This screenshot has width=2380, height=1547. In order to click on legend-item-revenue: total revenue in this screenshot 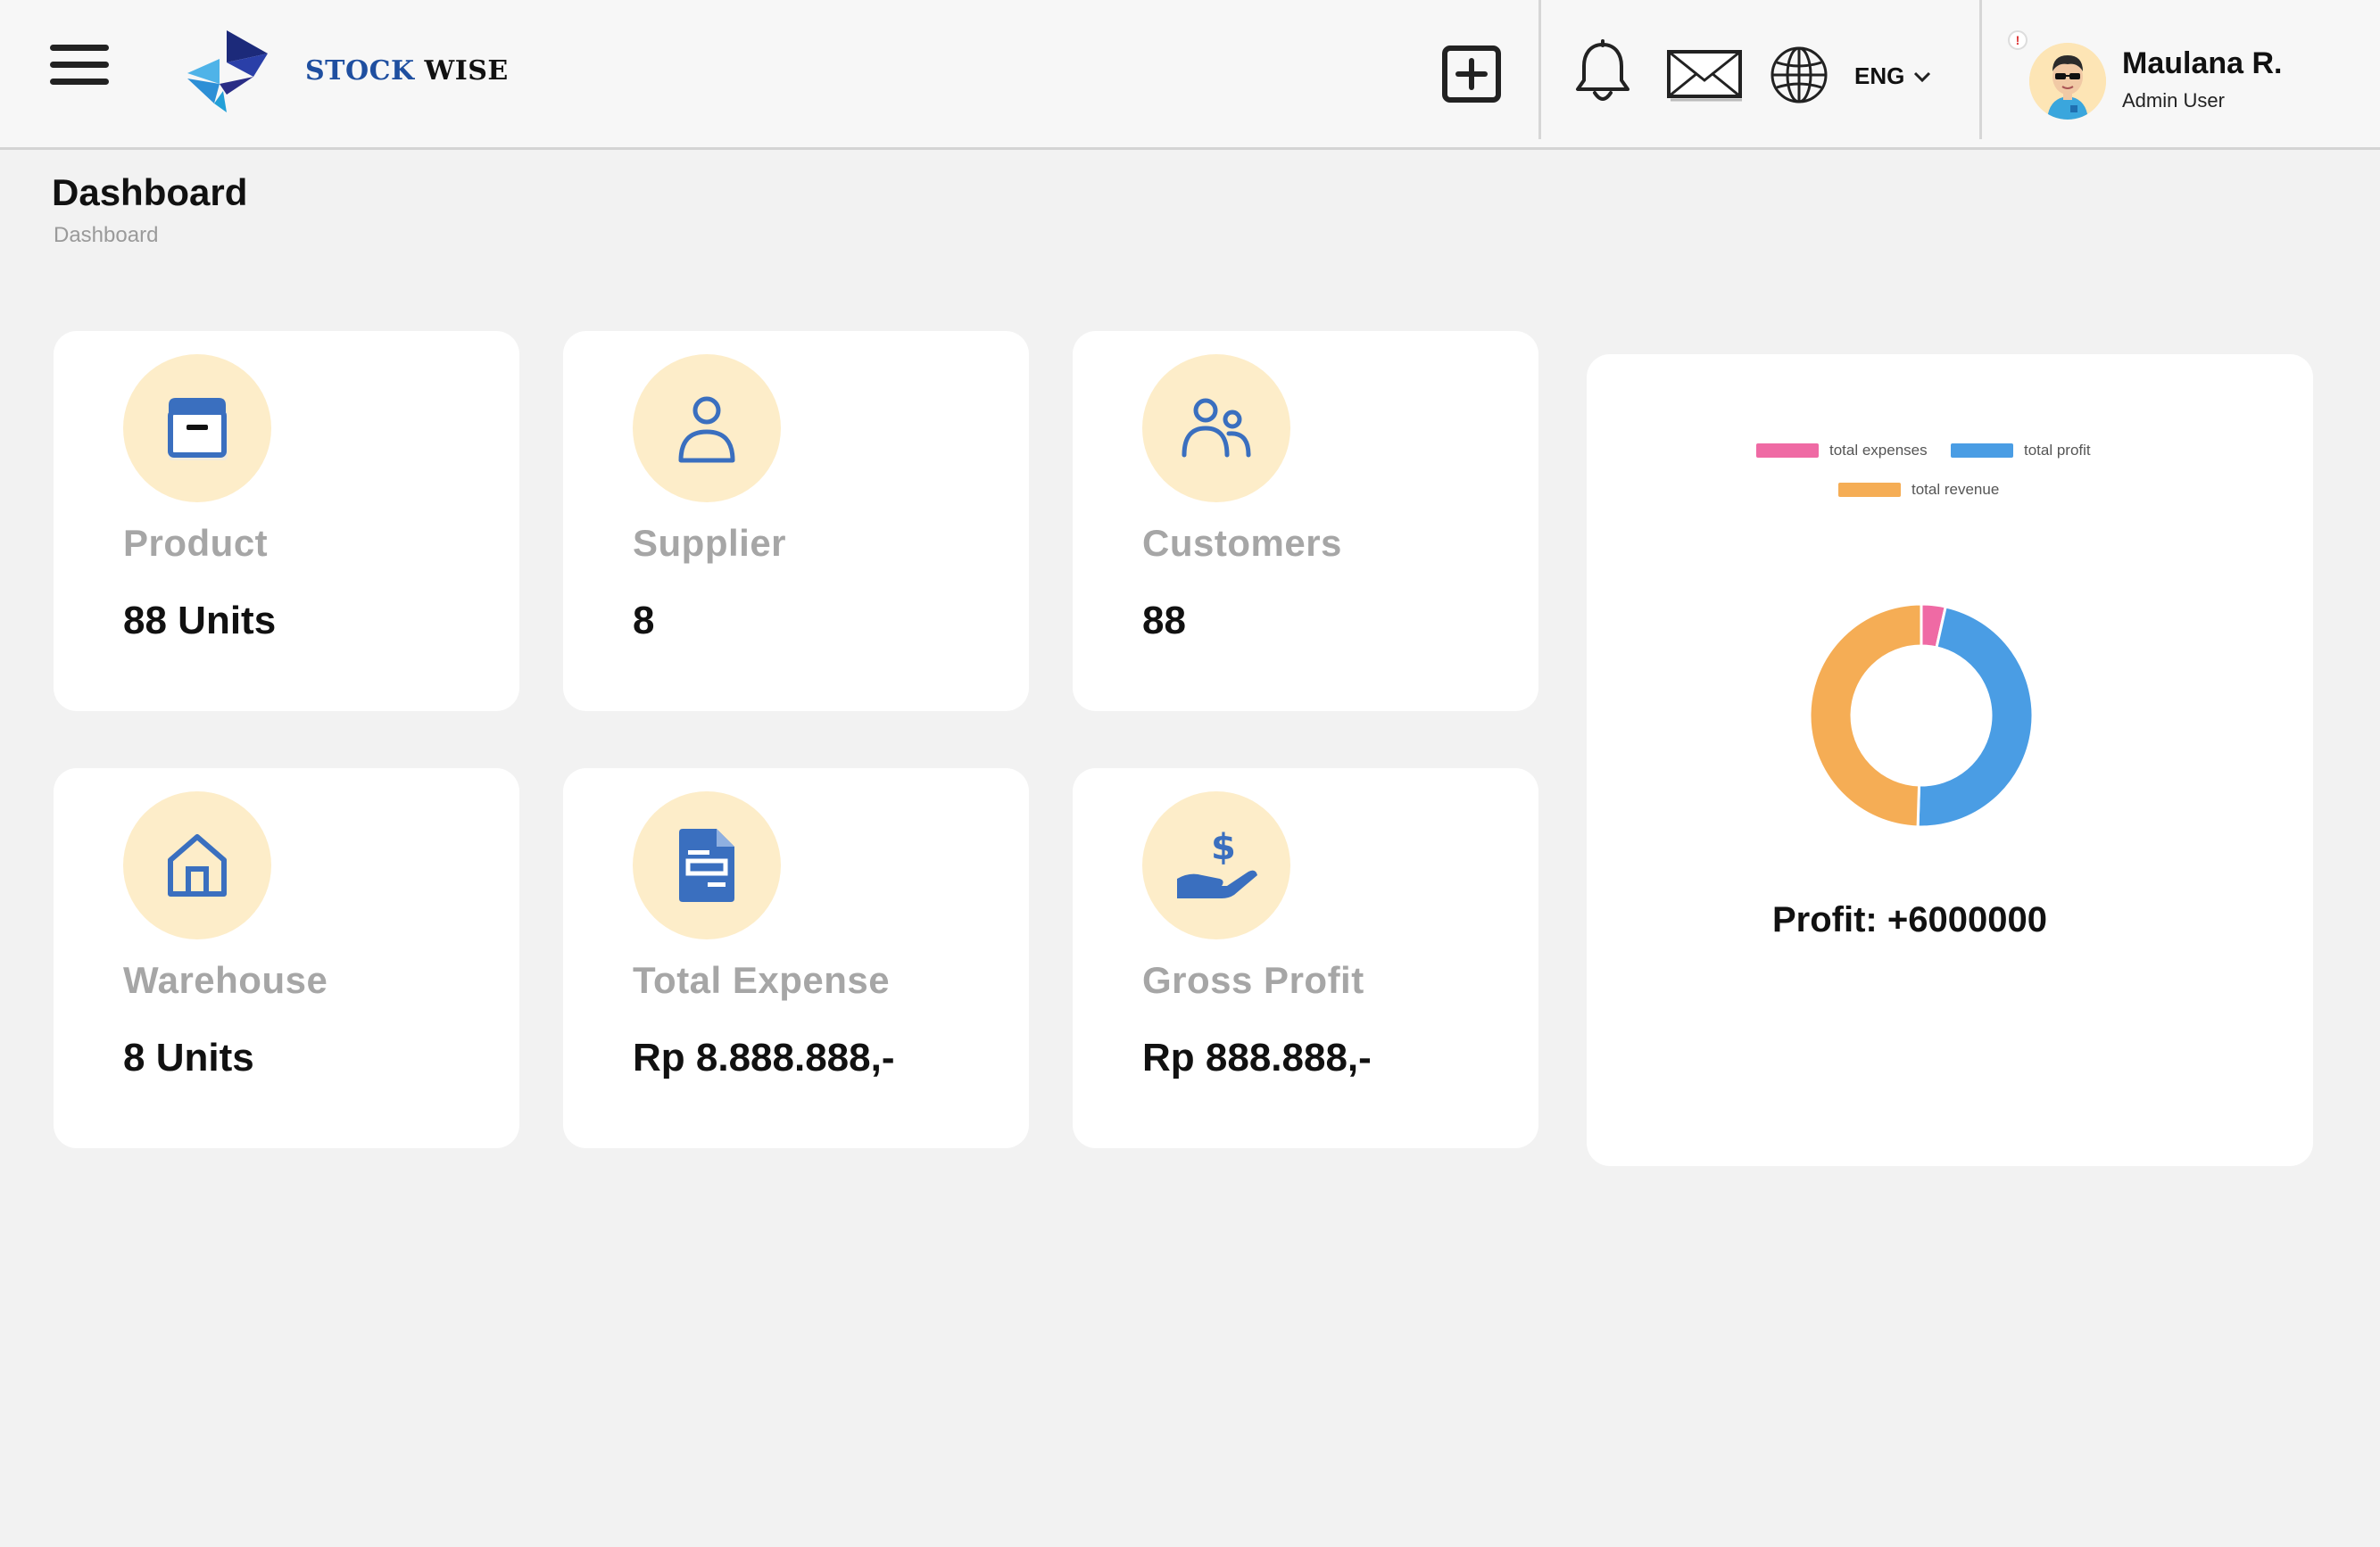, I will do `click(1919, 490)`.